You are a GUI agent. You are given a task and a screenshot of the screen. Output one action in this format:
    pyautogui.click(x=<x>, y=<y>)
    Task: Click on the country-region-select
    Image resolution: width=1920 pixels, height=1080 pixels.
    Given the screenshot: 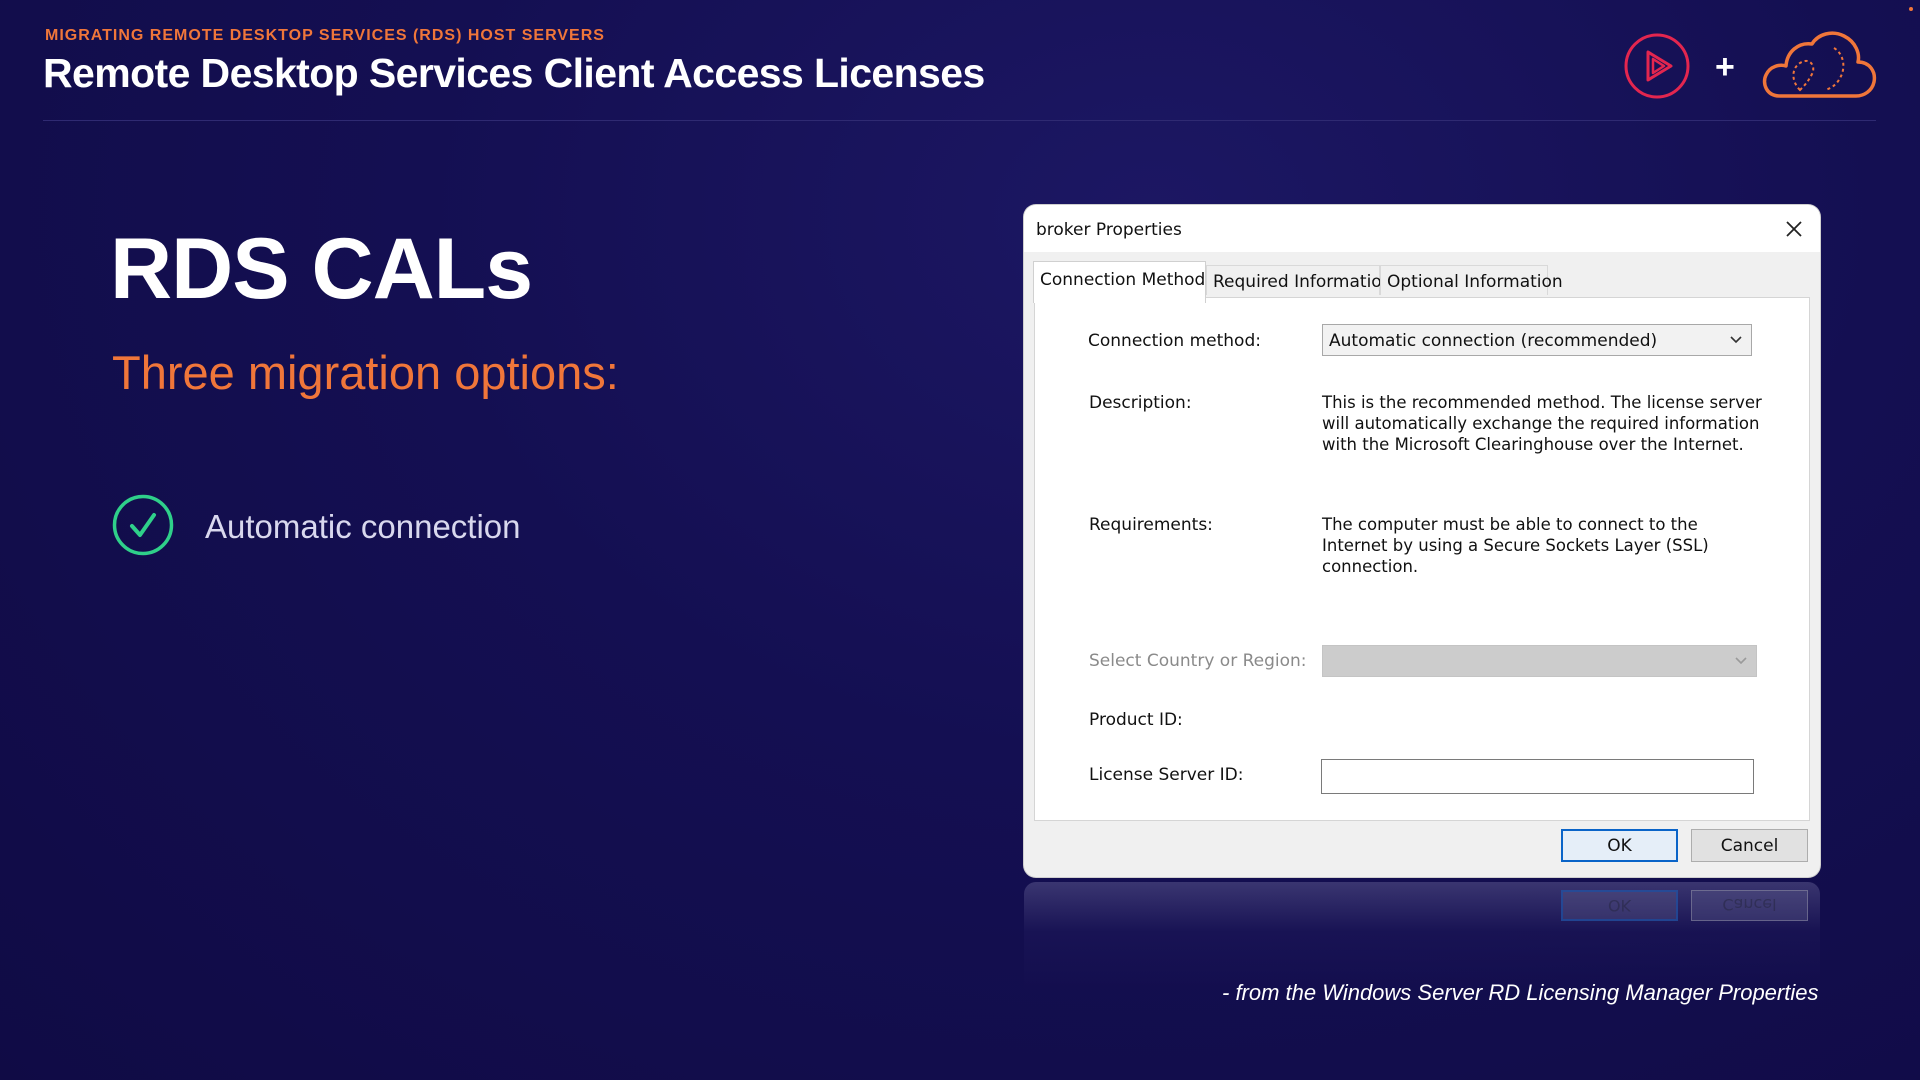 What is the action you would take?
    pyautogui.click(x=1539, y=661)
    